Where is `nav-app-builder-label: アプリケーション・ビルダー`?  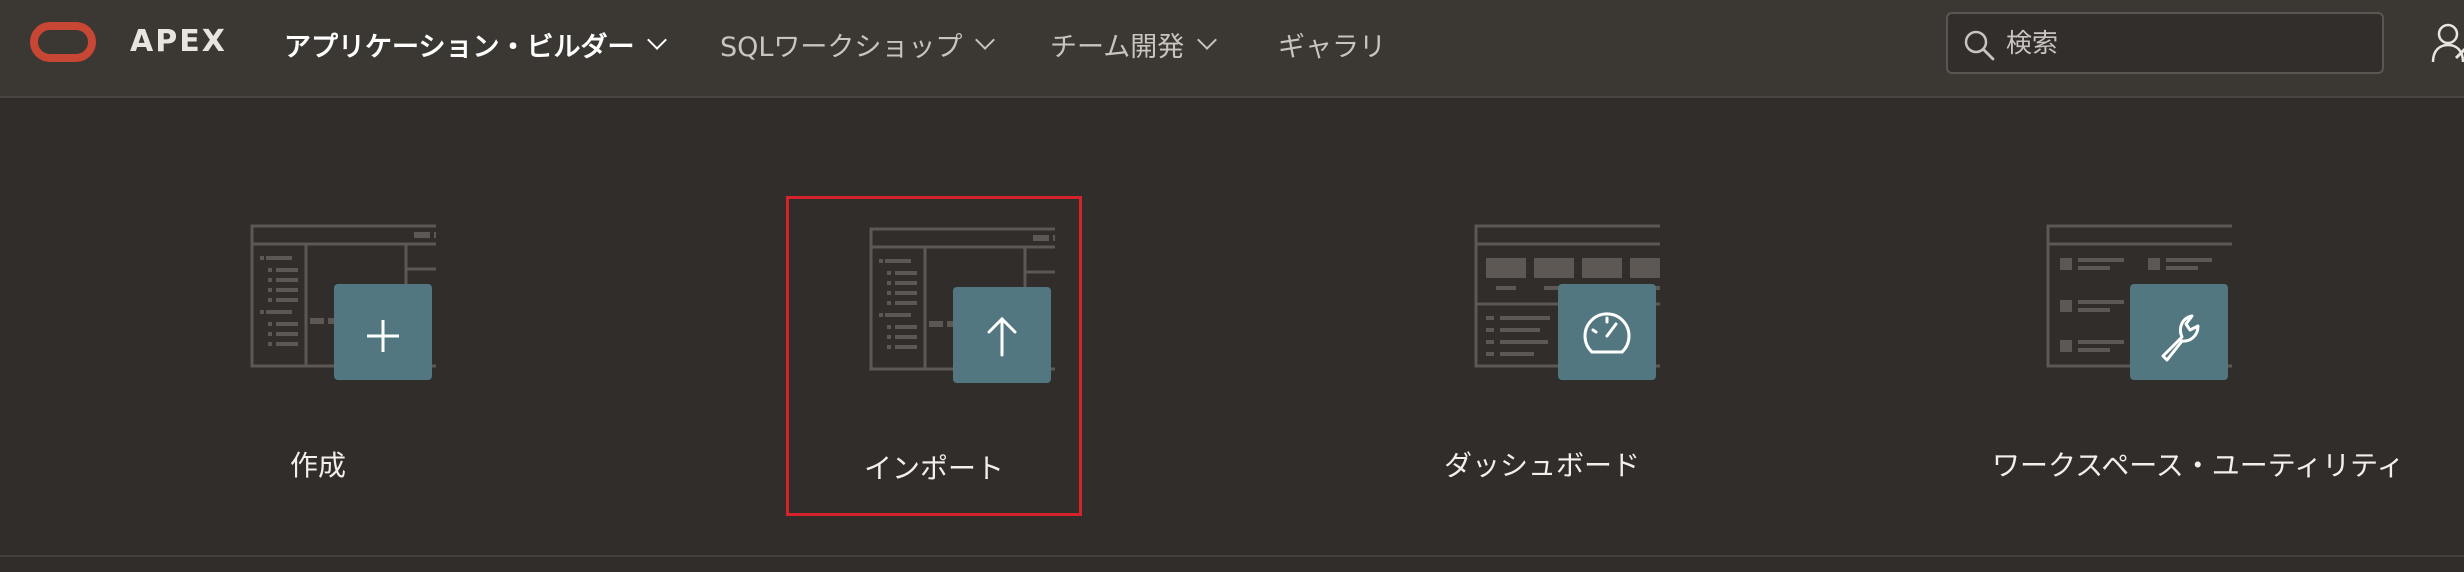
nav-app-builder-label: アプリケーション・ビルダー is located at coordinates (459, 47).